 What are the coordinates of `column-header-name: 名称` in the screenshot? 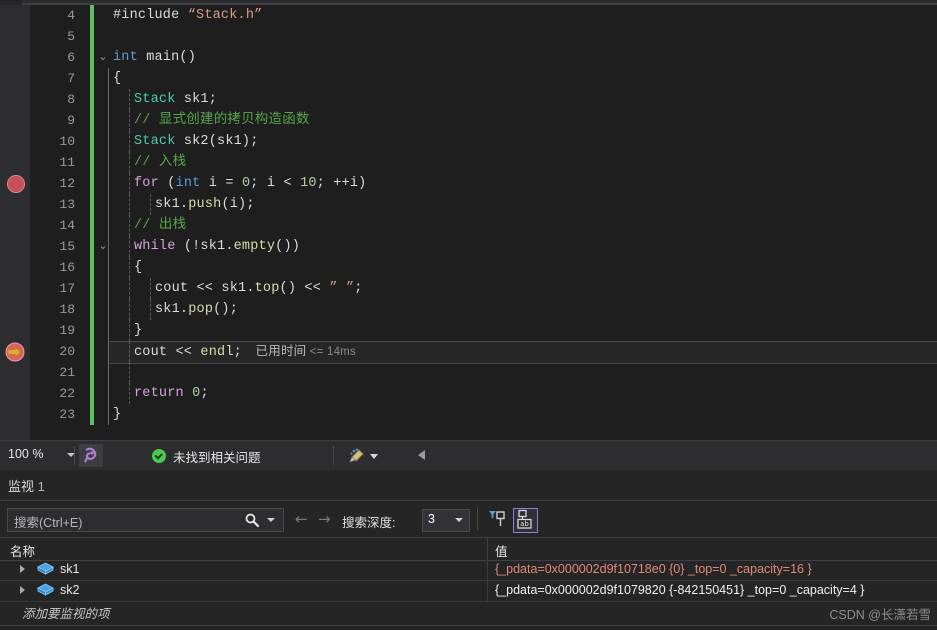 It's located at (23, 552).